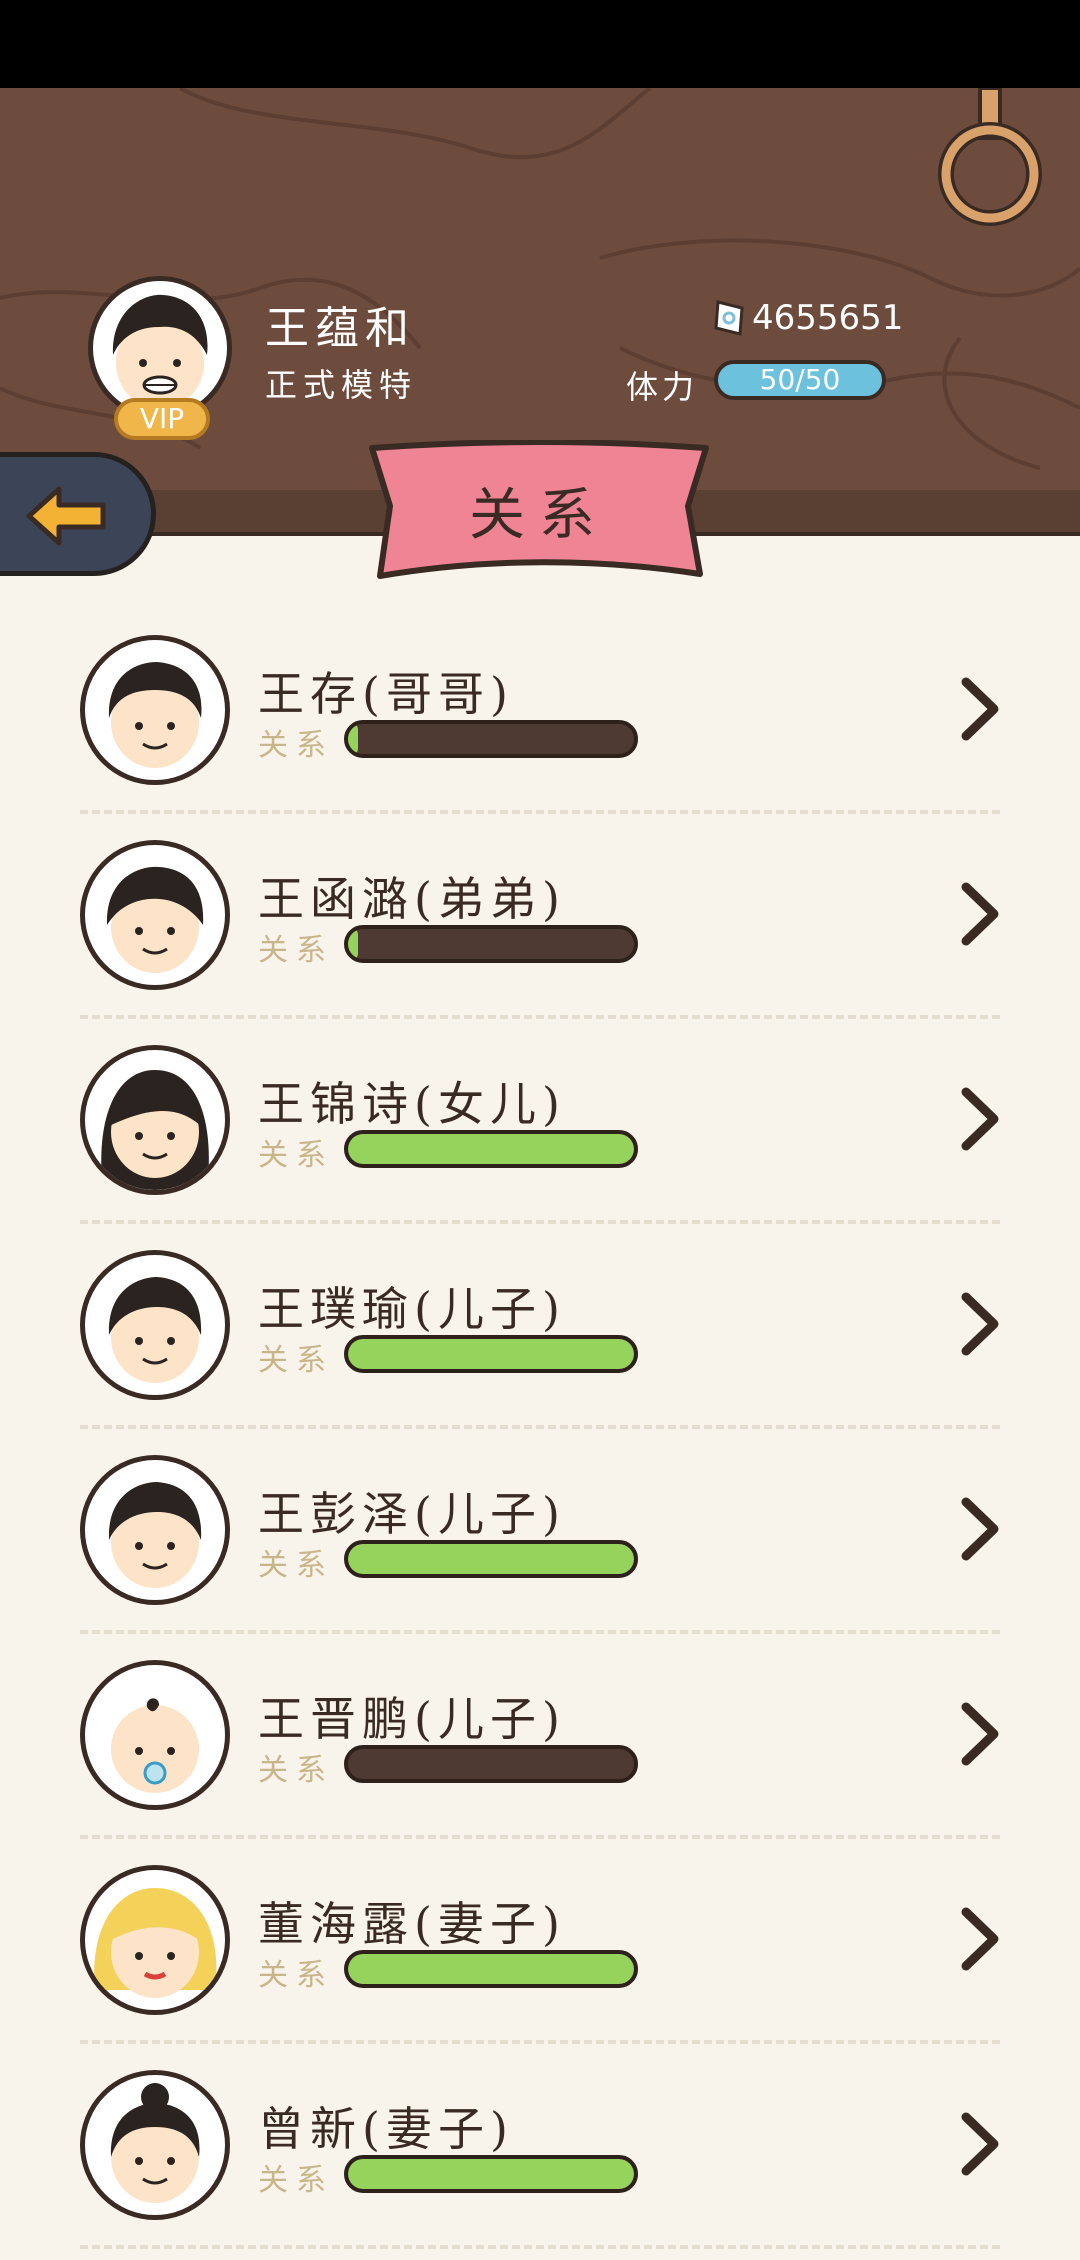  I want to click on relation-name: 王存(哥哥), so click(386, 694).